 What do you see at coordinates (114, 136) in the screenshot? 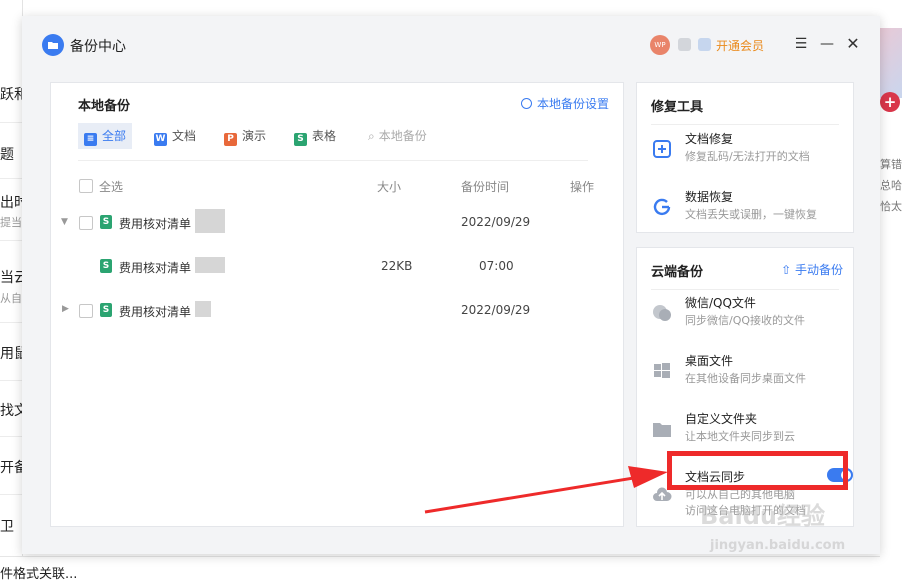
I see `tab-label: 全部` at bounding box center [114, 136].